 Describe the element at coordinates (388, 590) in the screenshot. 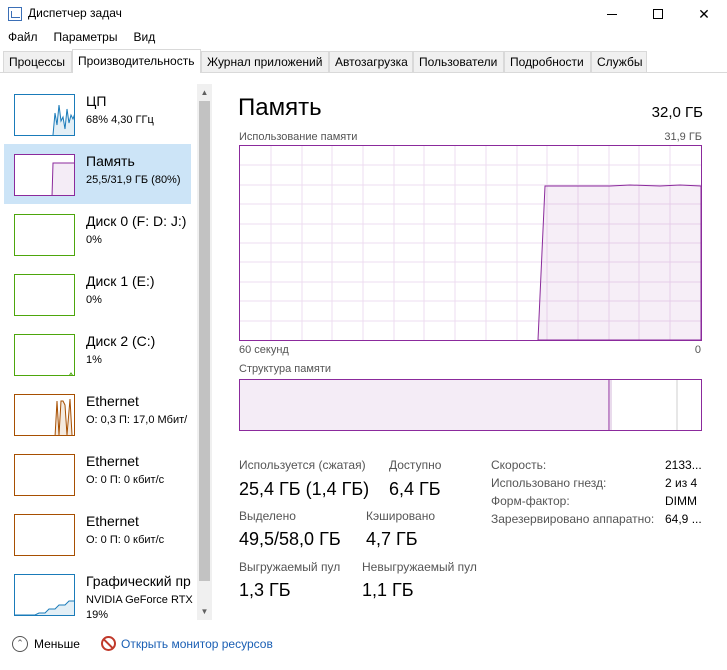

I see `nonpaged-pool-value: 1,1 ГБ` at that location.